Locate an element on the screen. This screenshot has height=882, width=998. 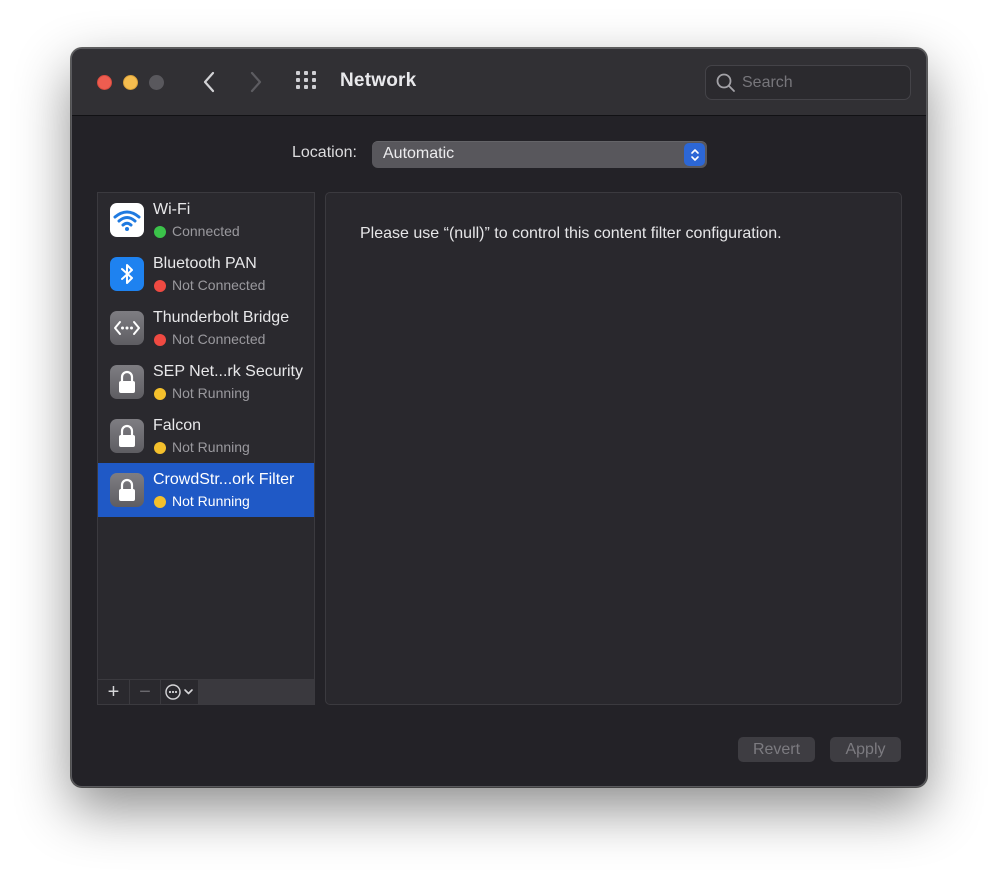
revert-button: Revert is located at coordinates (776, 749).